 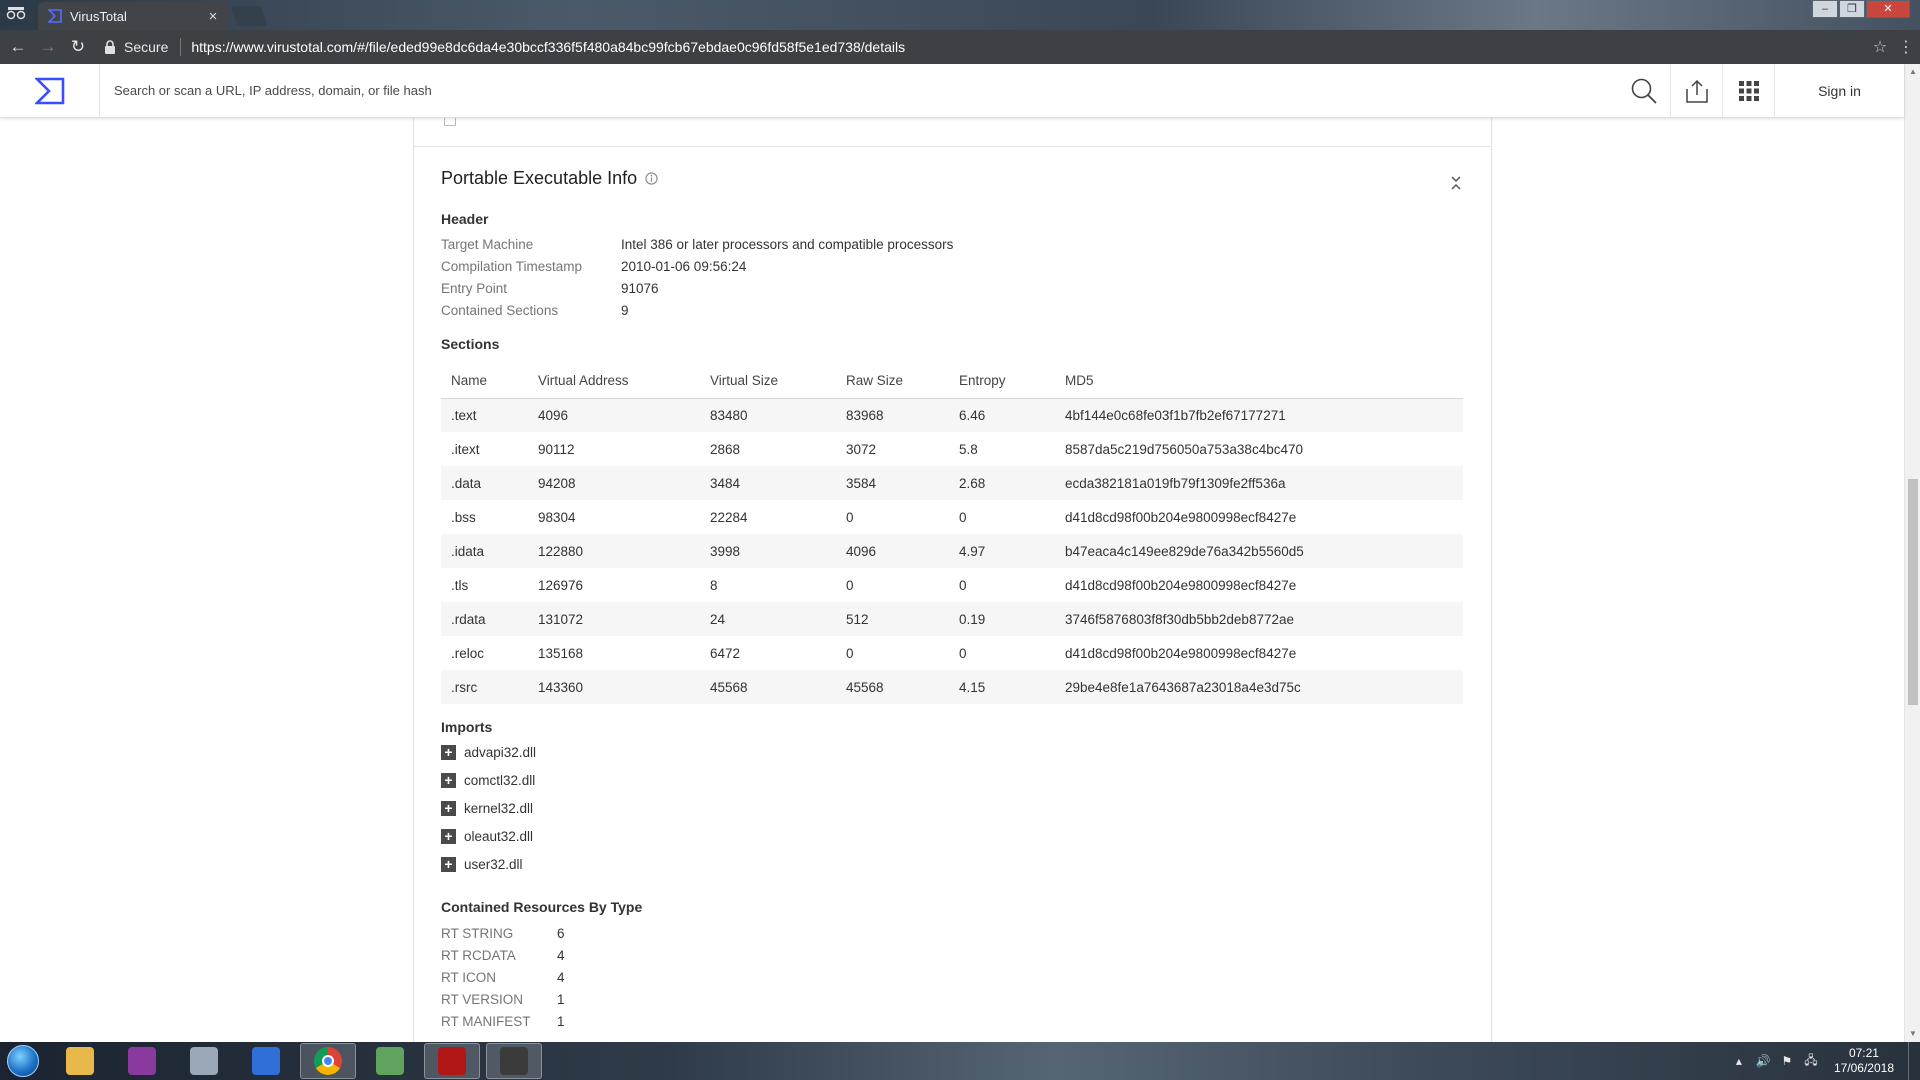 I want to click on info-icon, so click(x=651, y=178).